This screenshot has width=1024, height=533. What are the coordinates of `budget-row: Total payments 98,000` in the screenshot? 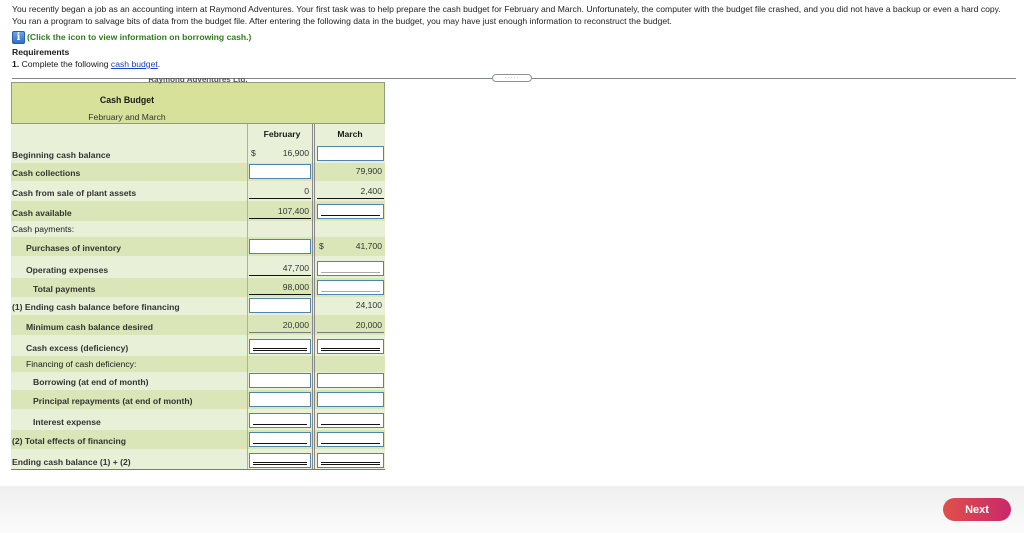 It's located at (198, 287).